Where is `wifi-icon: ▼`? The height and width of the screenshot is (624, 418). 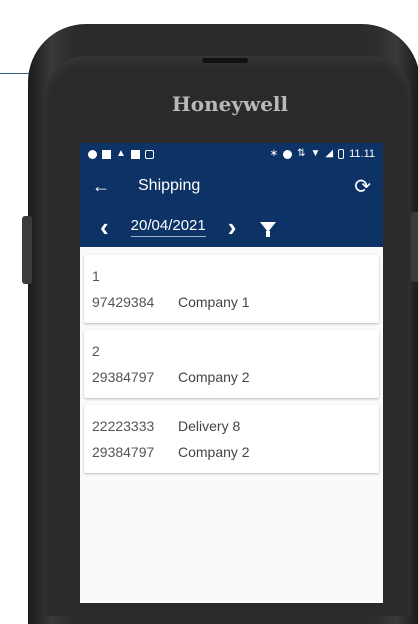 wifi-icon: ▼ is located at coordinates (315, 153).